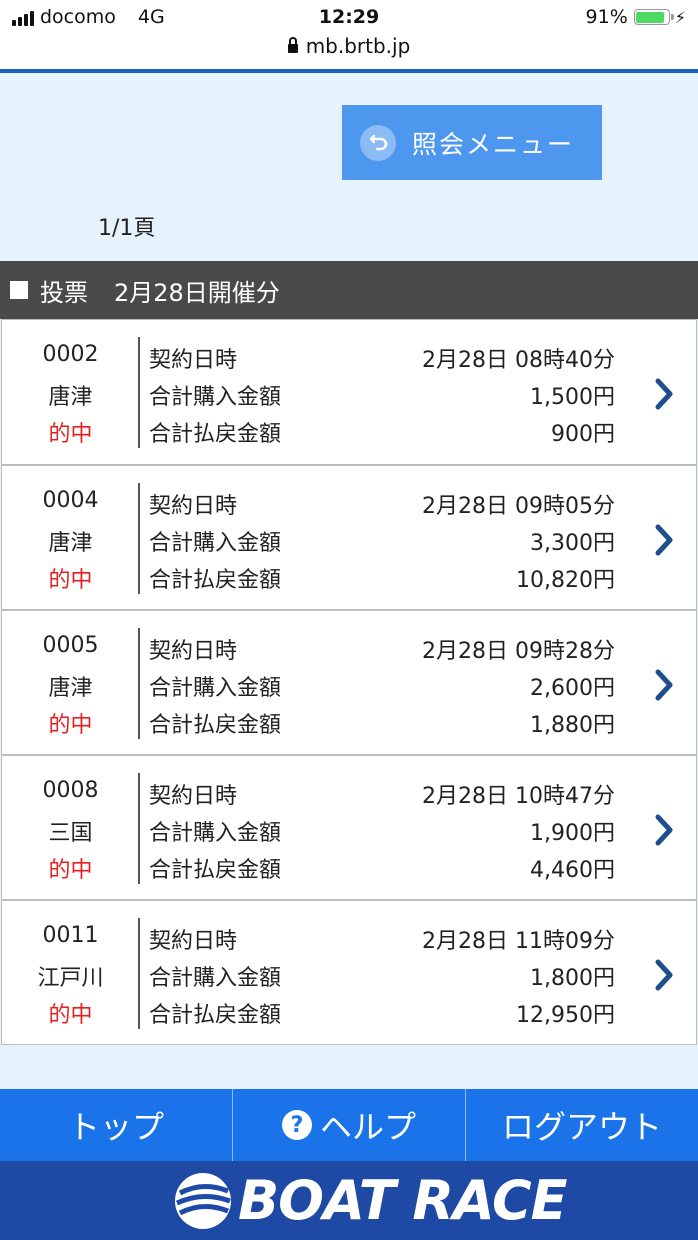  I want to click on refund-value: 900円, so click(583, 434).